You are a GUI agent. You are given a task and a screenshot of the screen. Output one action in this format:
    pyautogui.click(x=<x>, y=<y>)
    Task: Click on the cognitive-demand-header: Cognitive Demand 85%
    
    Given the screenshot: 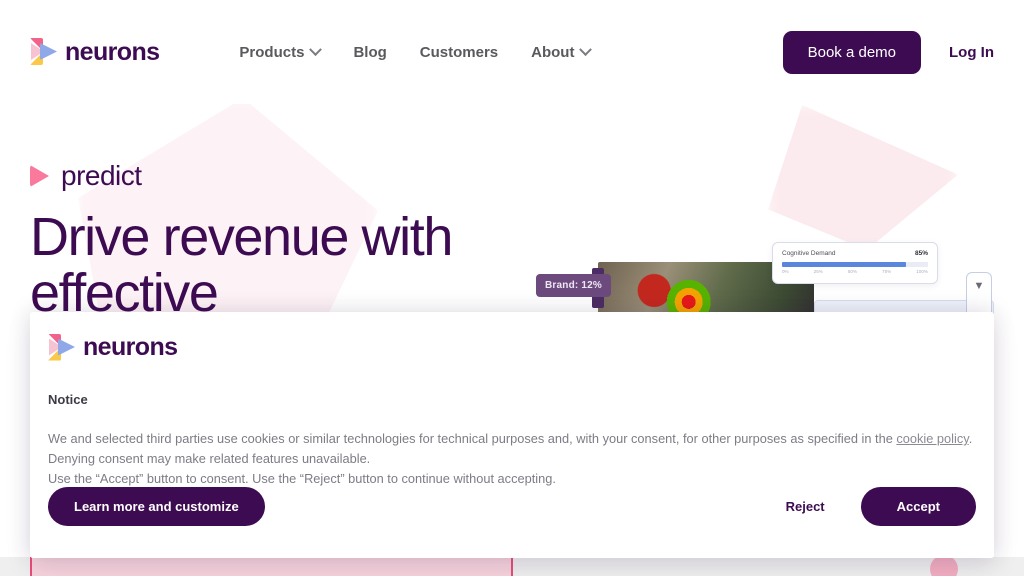 What is the action you would take?
    pyautogui.click(x=855, y=253)
    